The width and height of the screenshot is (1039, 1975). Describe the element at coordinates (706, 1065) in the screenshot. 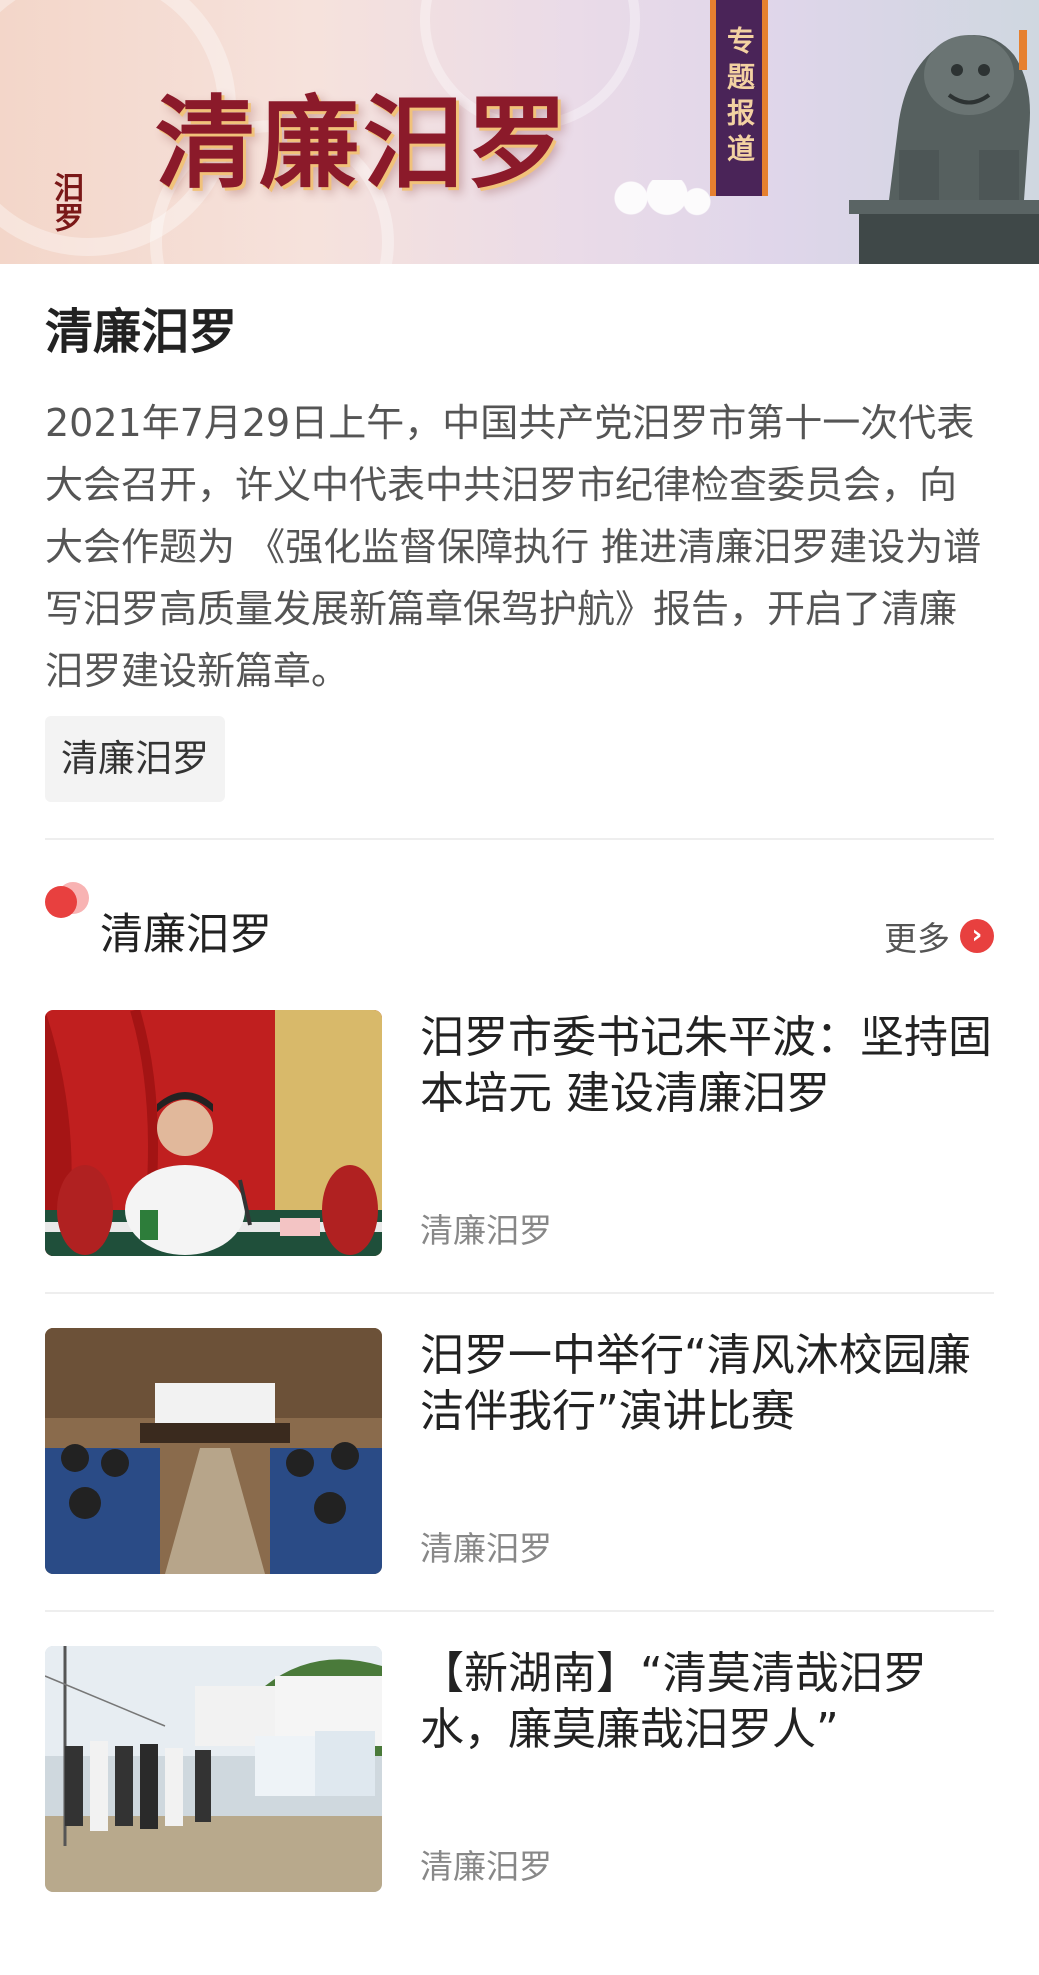

I see `news-title: 汨罗市委书记朱平波：坚持固本培元 建设清廉汨罗` at that location.